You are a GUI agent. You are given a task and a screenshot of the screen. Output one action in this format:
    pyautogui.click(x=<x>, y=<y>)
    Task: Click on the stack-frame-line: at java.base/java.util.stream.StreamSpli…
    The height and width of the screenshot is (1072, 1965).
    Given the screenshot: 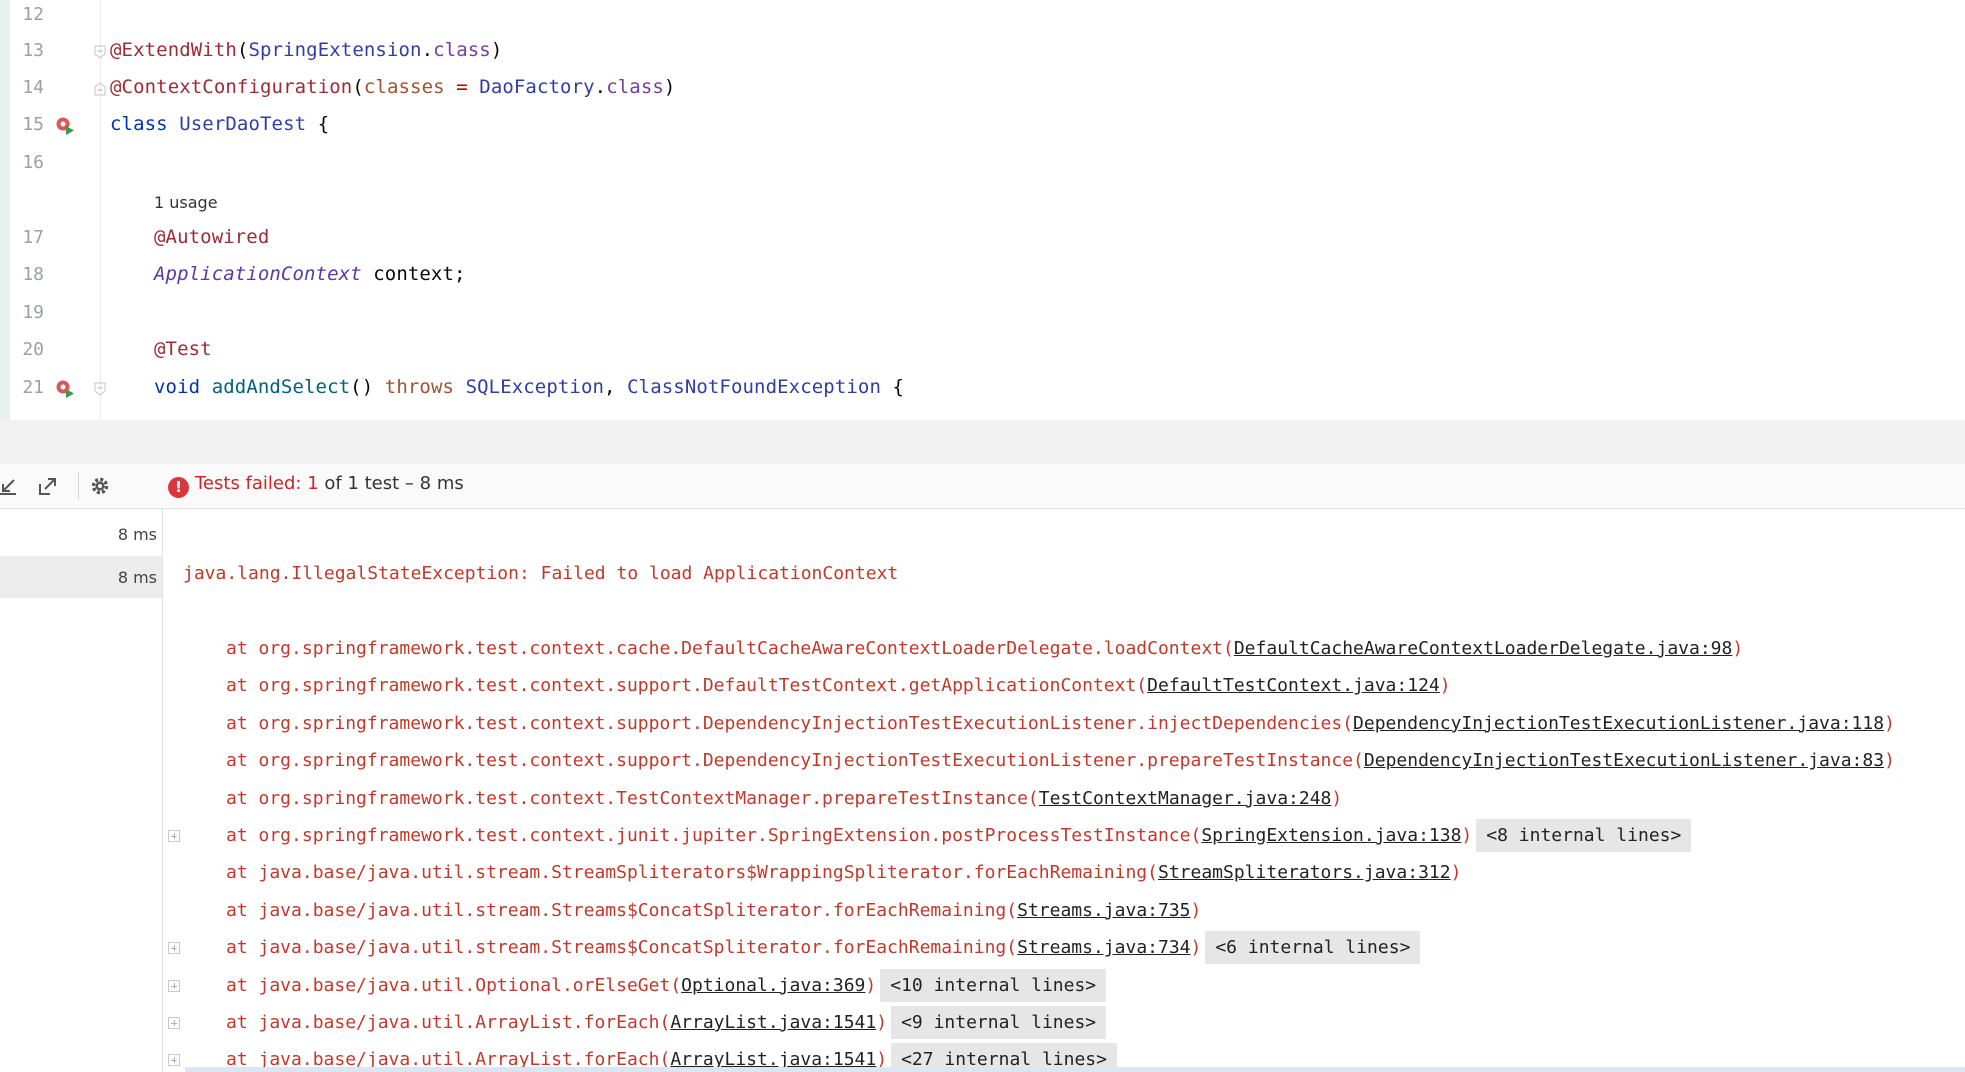 What is the action you would take?
    pyautogui.click(x=1064, y=874)
    